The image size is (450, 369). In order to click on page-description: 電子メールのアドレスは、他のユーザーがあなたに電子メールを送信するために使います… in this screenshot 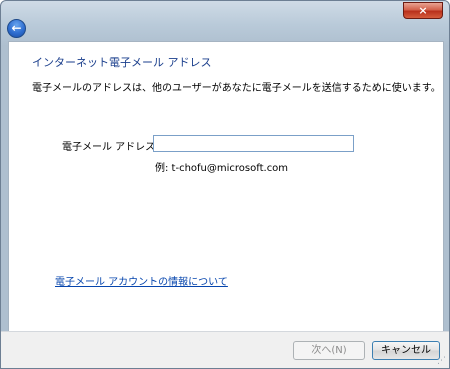, I will do `click(236, 88)`.